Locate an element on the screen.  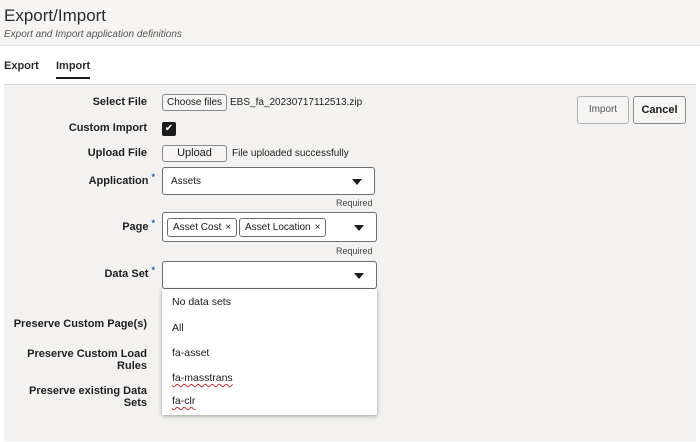
application-label: Application * is located at coordinates (97, 179).